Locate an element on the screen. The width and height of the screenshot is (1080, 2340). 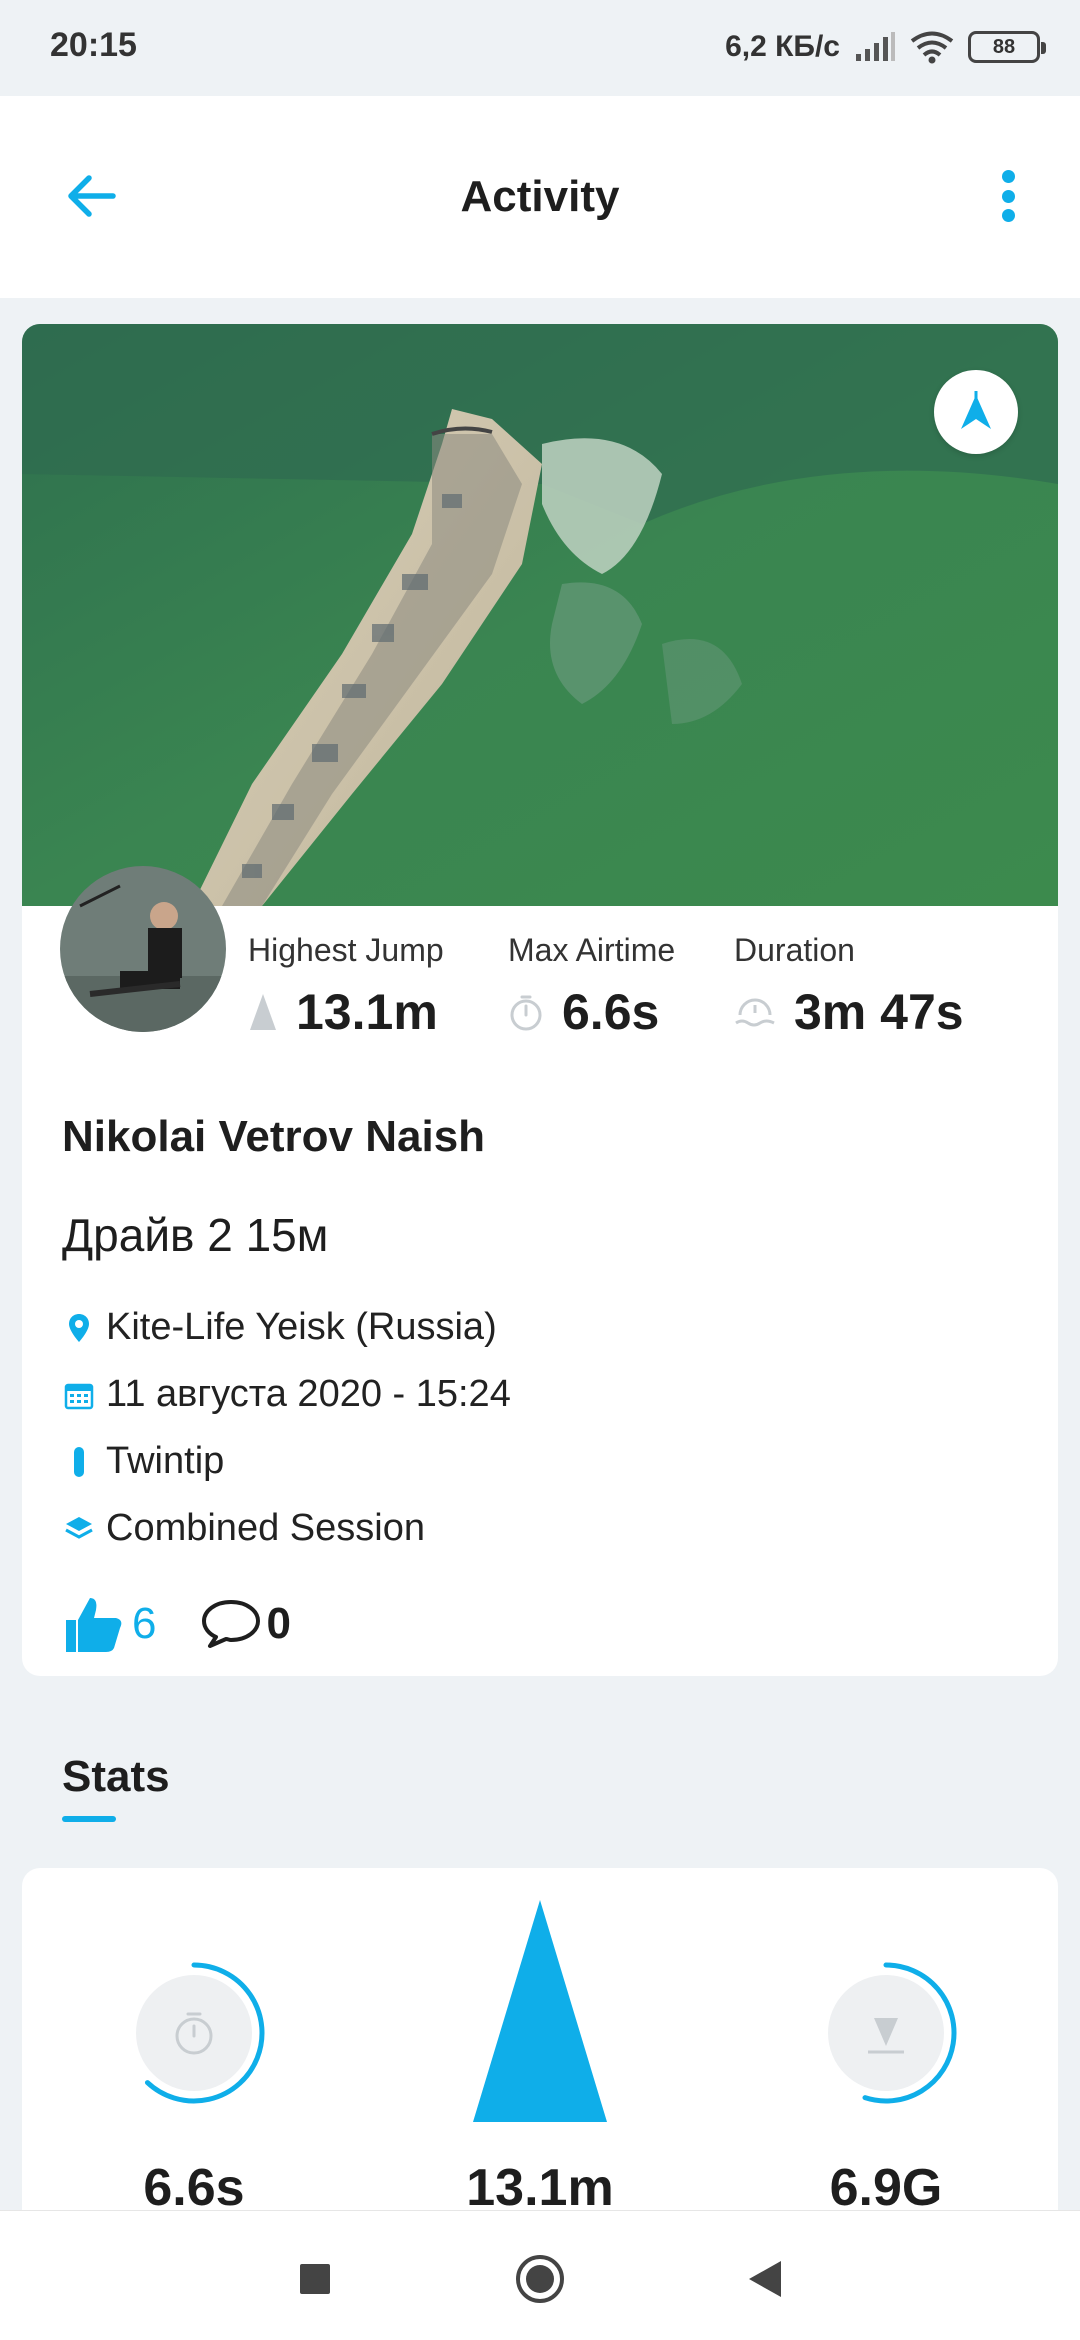
stat-value: 13.1m is located at coordinates (367, 1012).